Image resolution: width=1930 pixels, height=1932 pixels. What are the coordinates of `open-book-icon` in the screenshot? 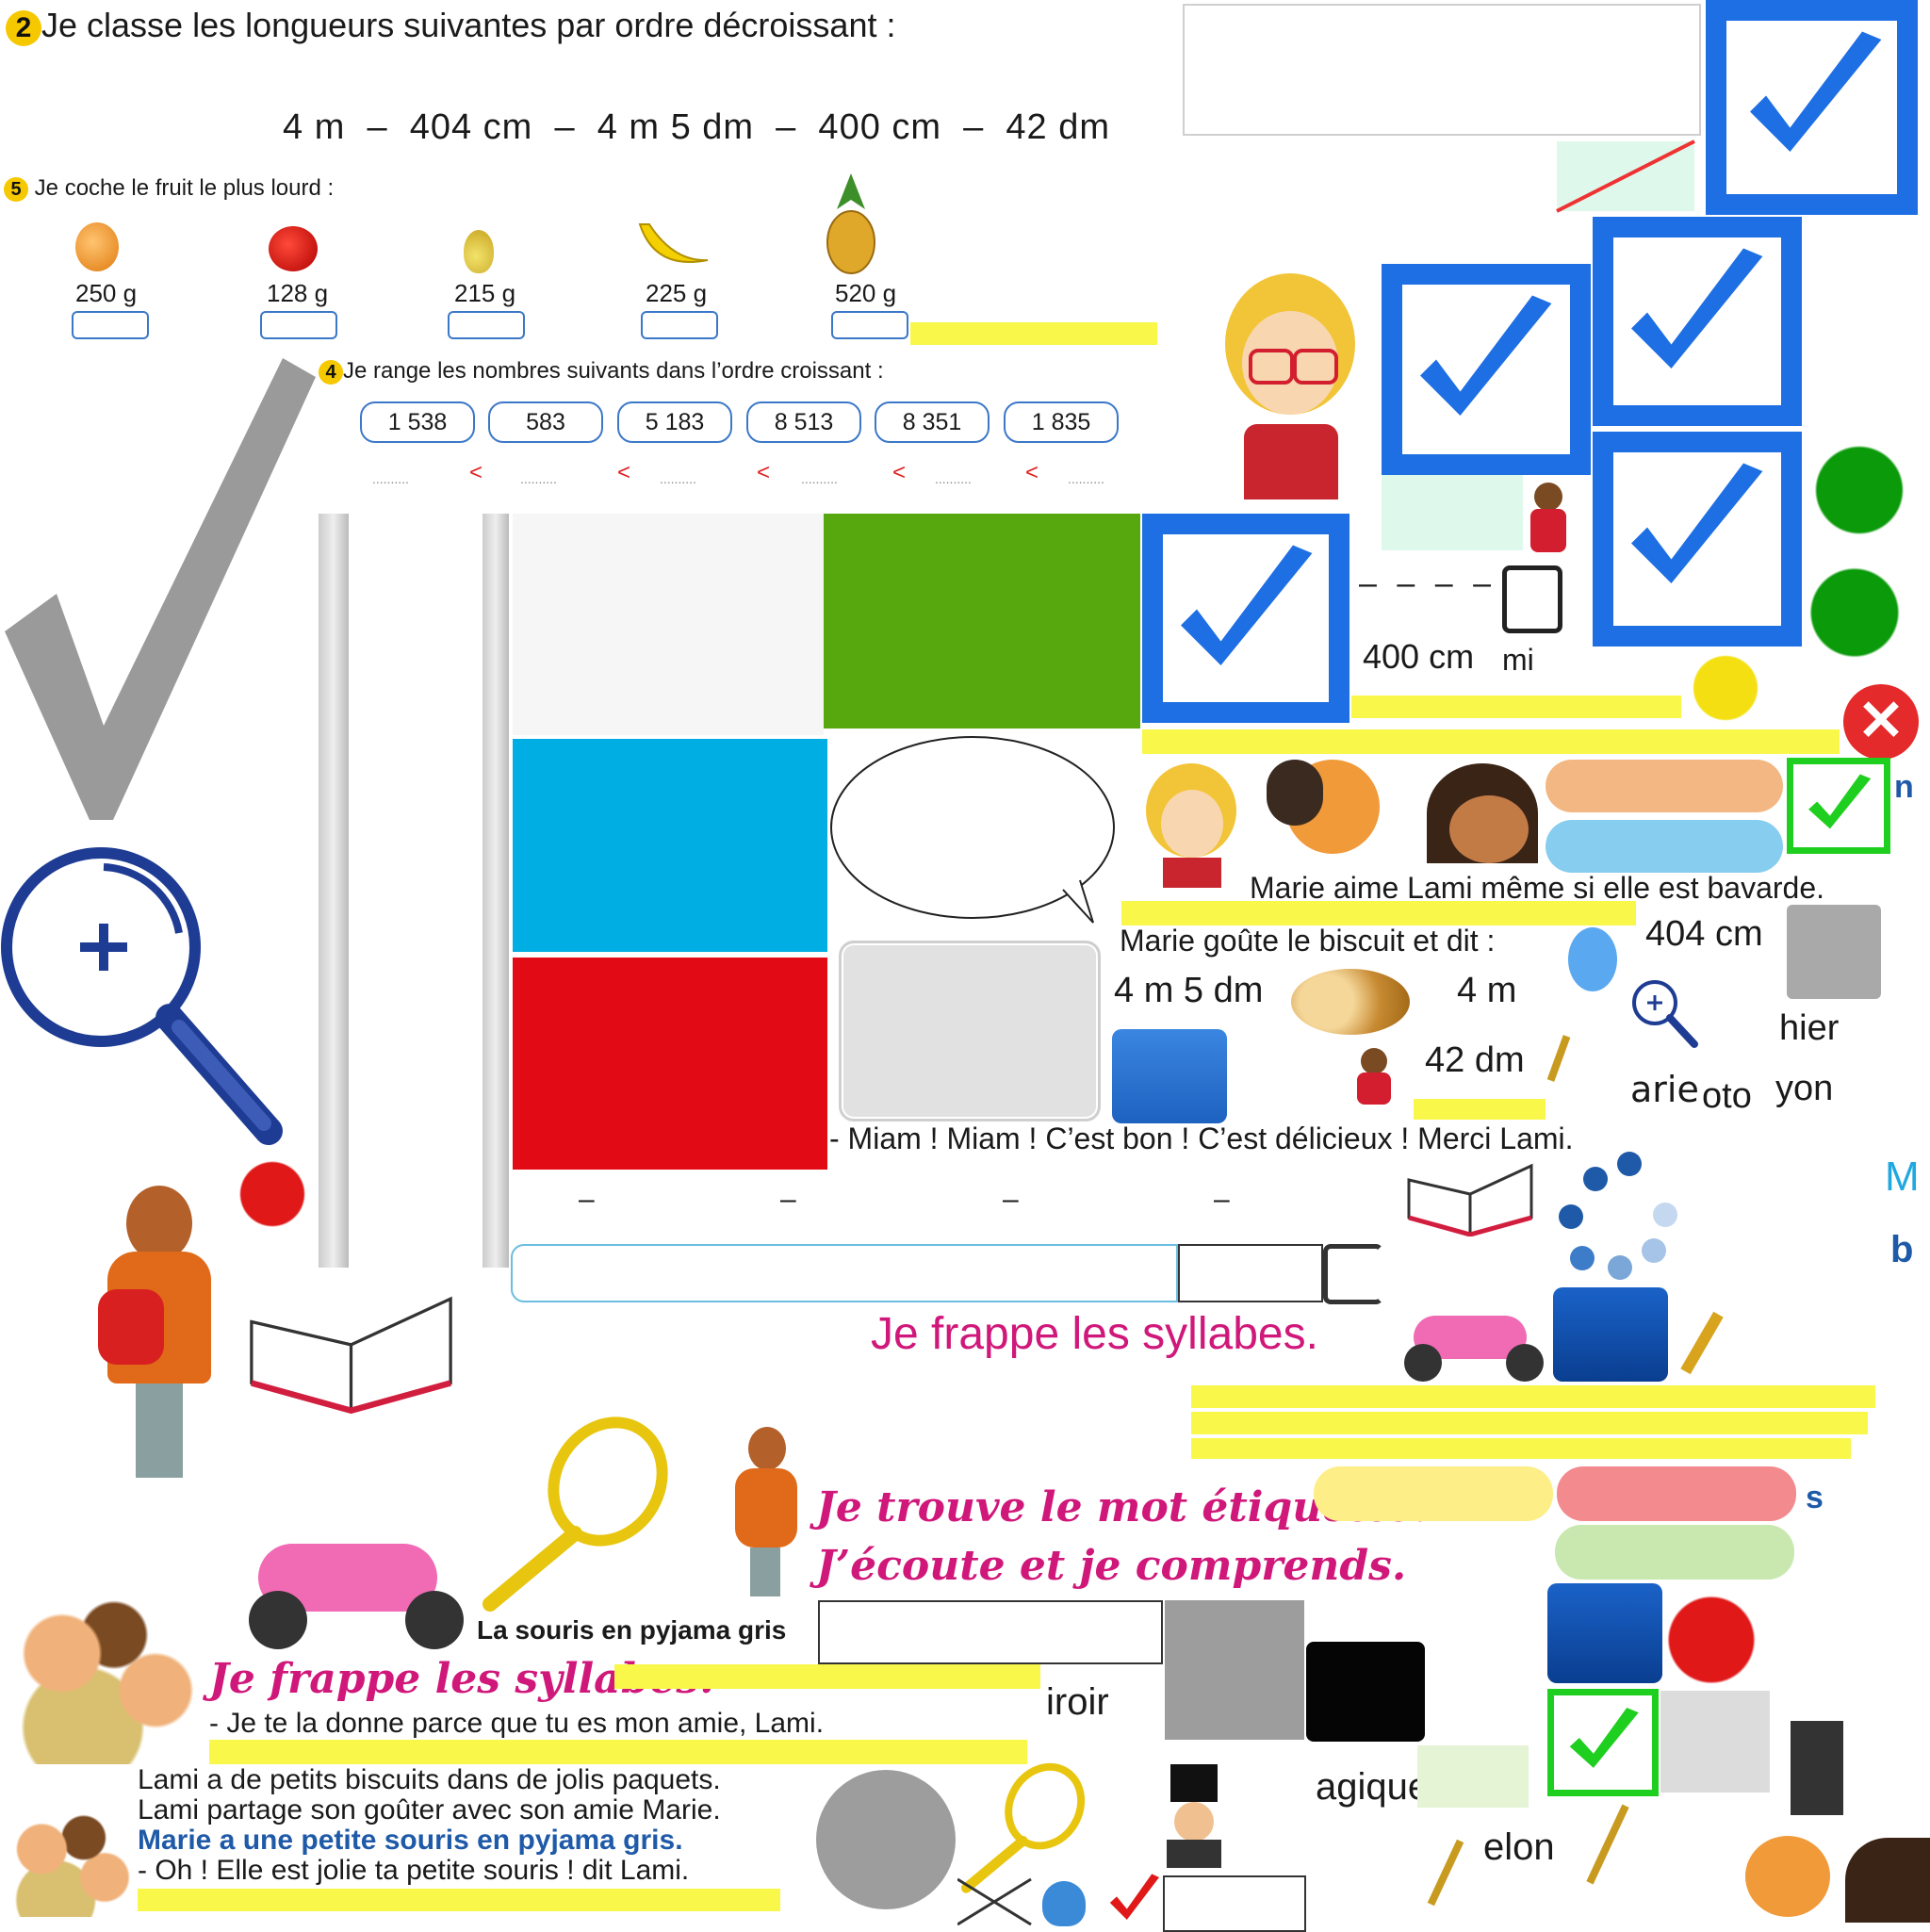 It's located at (1470, 1199).